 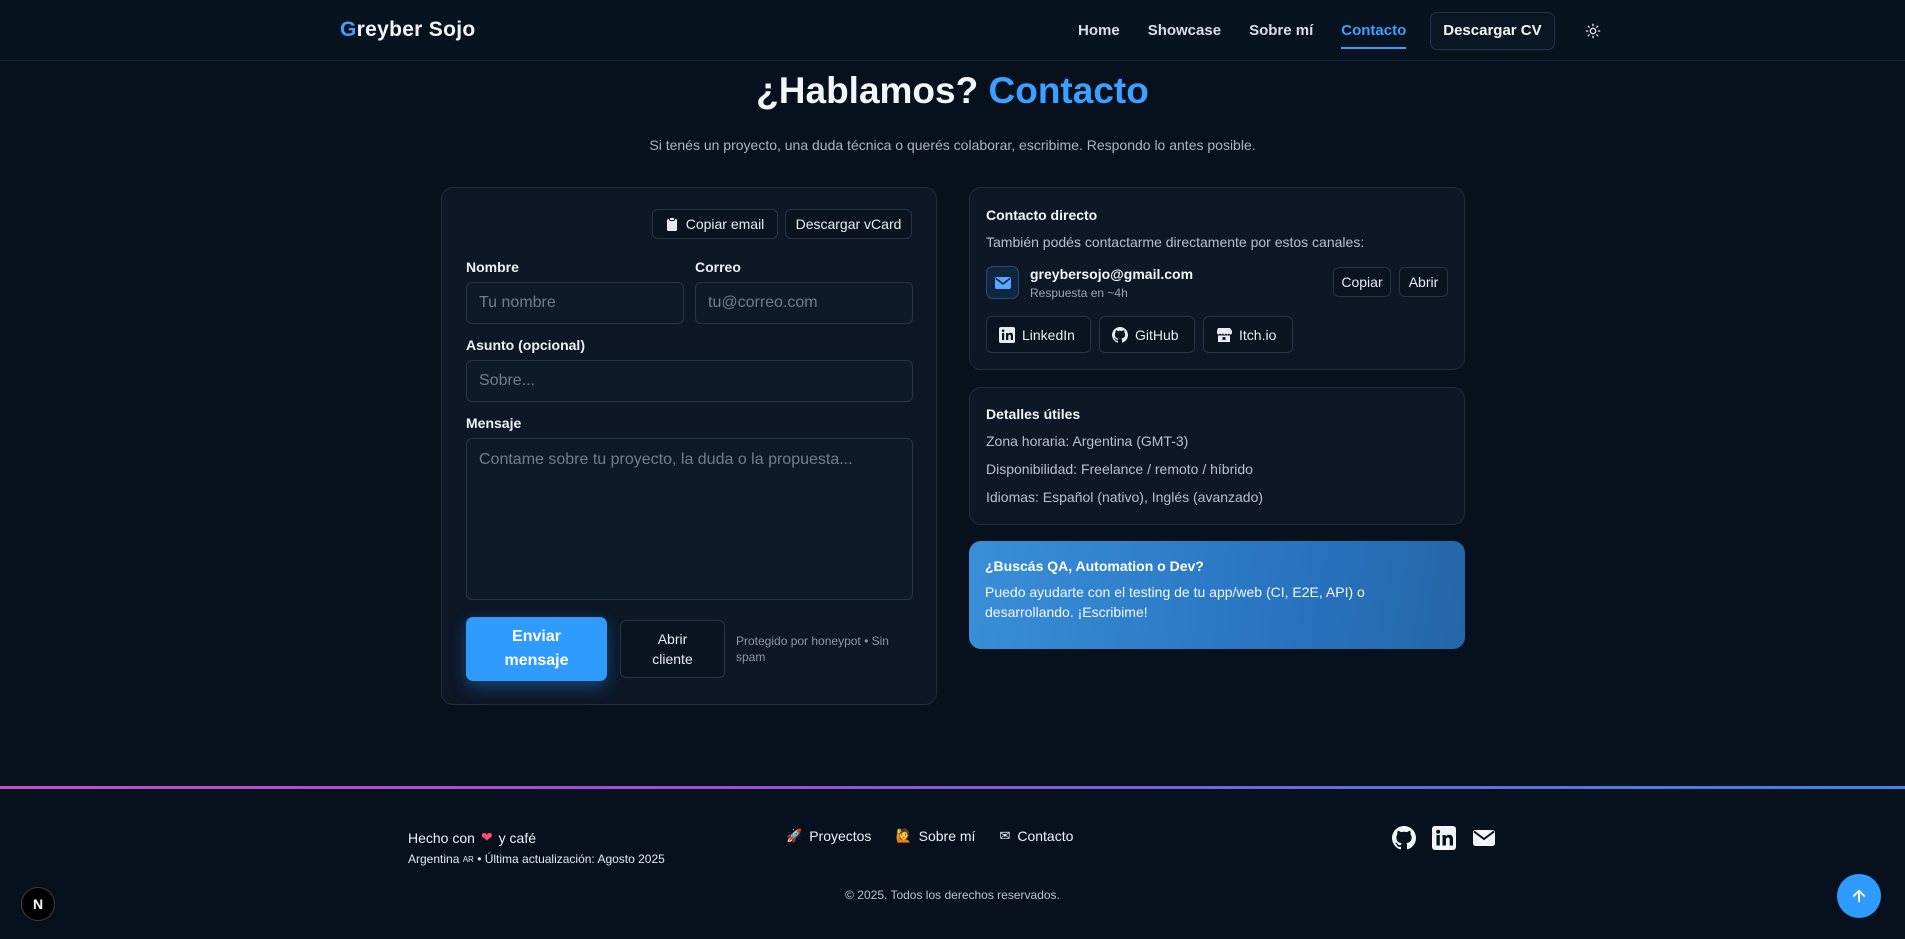 What do you see at coordinates (1079, 293) in the screenshot?
I see `response-time-note: Respuesta en ~4h` at bounding box center [1079, 293].